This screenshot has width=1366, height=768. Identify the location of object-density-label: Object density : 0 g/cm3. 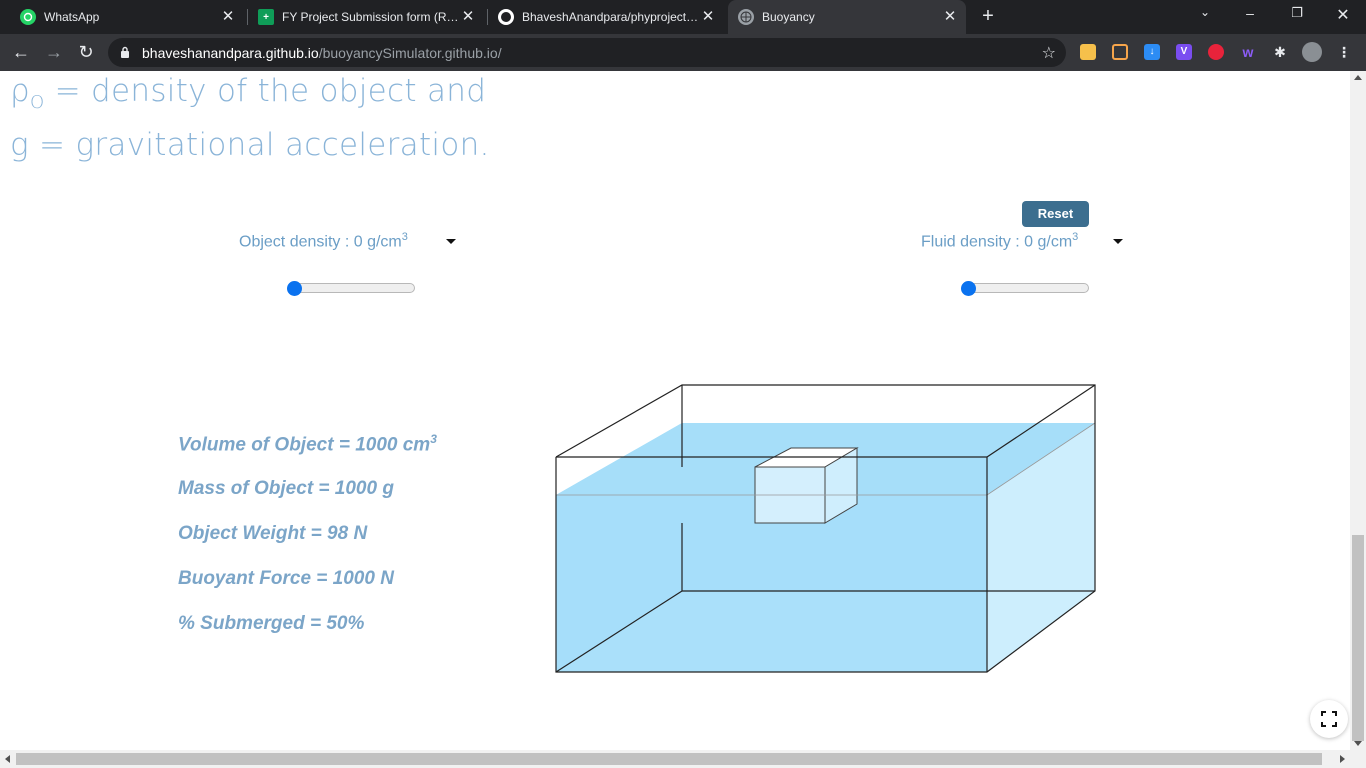
(323, 241).